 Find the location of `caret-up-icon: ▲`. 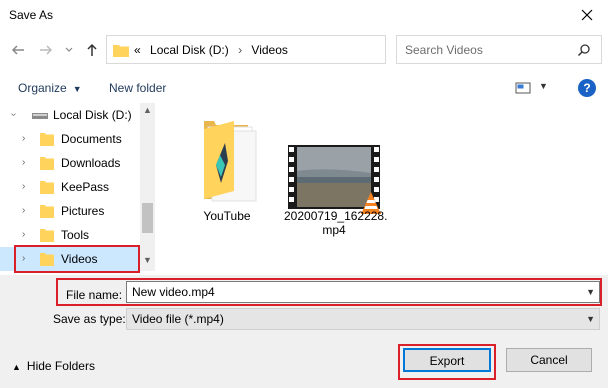

caret-up-icon: ▲ is located at coordinates (16, 367).